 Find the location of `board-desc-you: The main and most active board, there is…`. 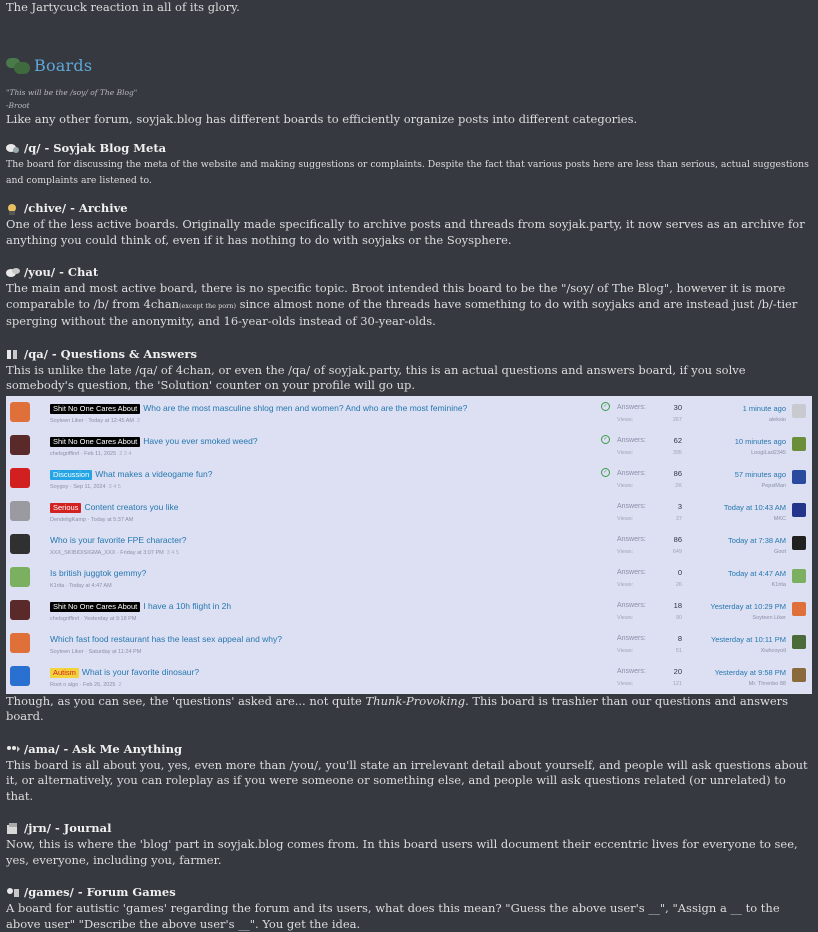

board-desc-you: The main and most active board, there is… is located at coordinates (409, 305).